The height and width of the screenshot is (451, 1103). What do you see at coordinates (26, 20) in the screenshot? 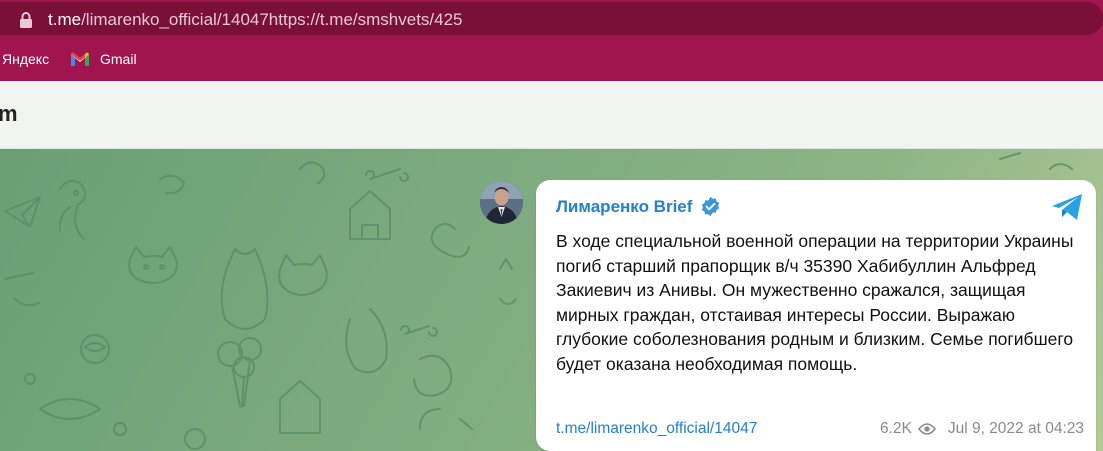
I see `lock-icon` at bounding box center [26, 20].